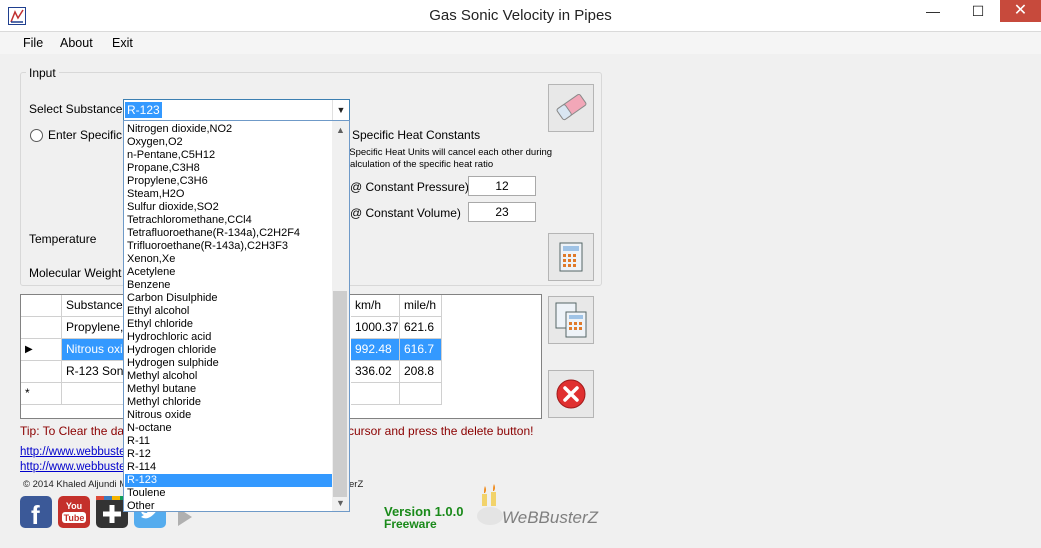 Image resolution: width=1041 pixels, height=548 pixels. What do you see at coordinates (77, 431) in the screenshot?
I see `tip-text: Tip: To Clear the data` at bounding box center [77, 431].